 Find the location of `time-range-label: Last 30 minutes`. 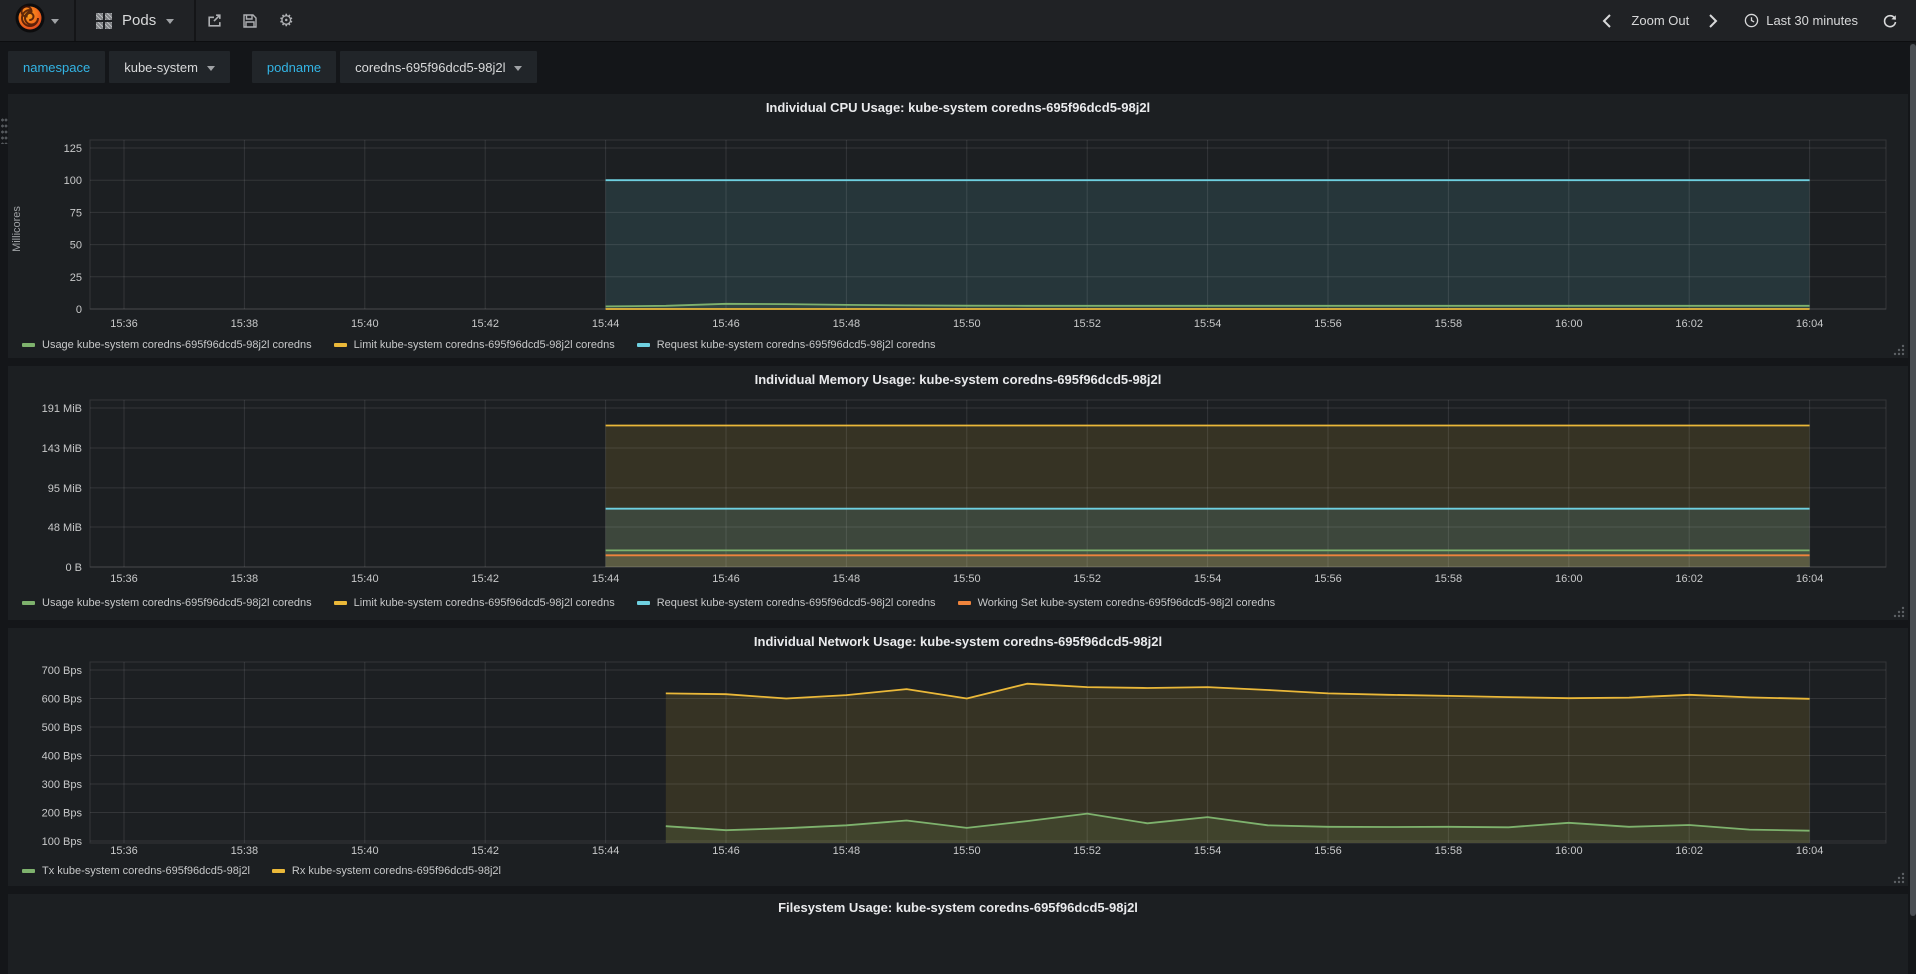

time-range-label: Last 30 minutes is located at coordinates (1812, 20).